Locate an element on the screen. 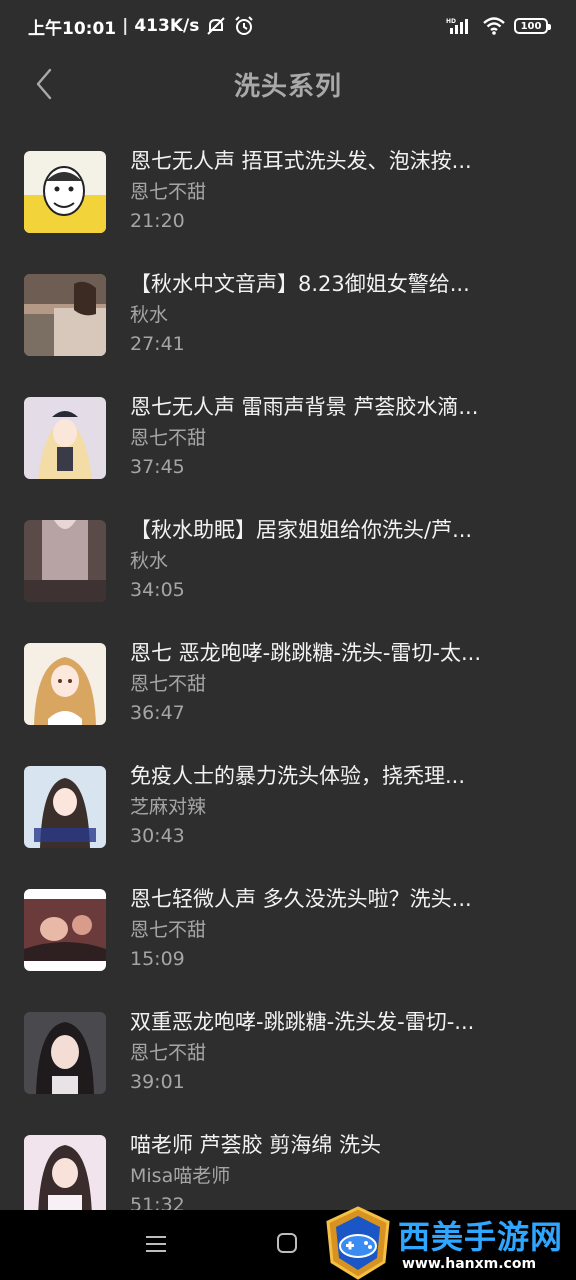 This screenshot has width=576, height=1280. mute-icon is located at coordinates (216, 26).